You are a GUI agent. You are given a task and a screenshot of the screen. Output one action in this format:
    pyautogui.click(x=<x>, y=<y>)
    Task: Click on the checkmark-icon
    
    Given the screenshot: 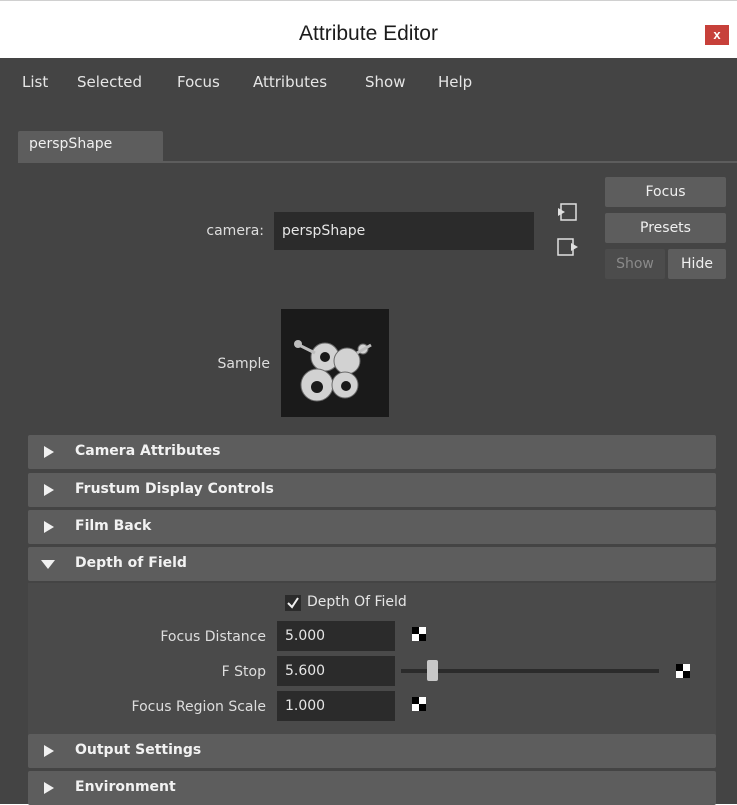 What is the action you would take?
    pyautogui.click(x=293, y=603)
    